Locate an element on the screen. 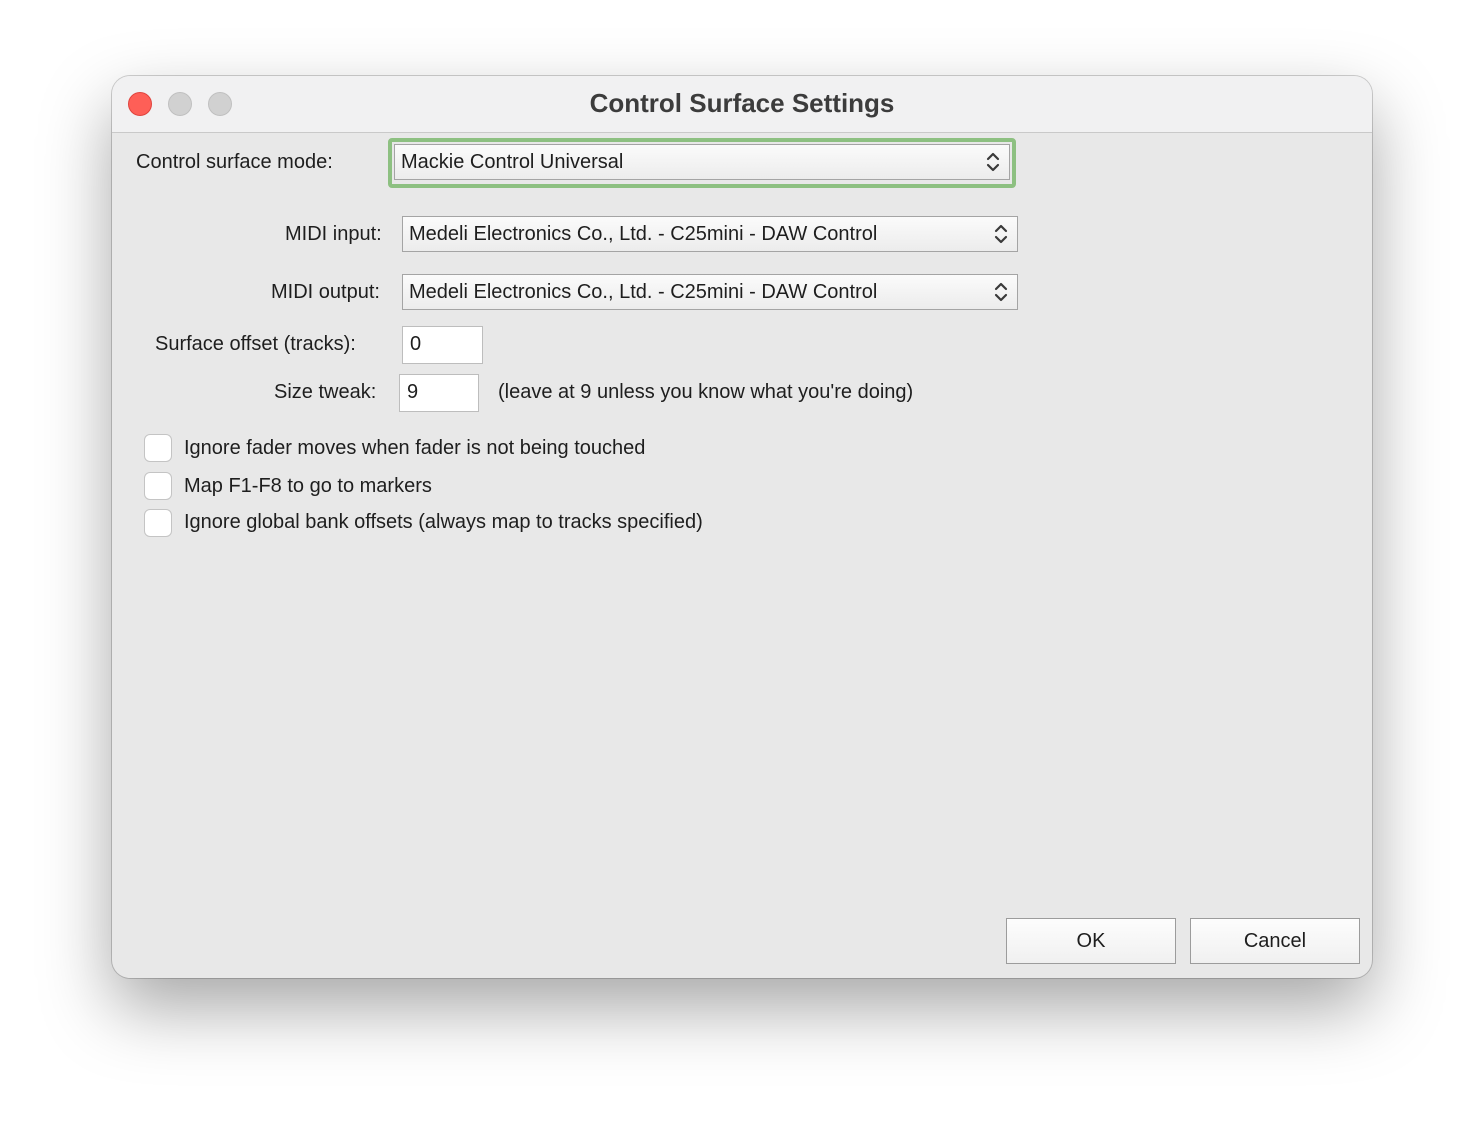  map-f1-f8-label: Map F1-F8 to go to markers is located at coordinates (308, 486).